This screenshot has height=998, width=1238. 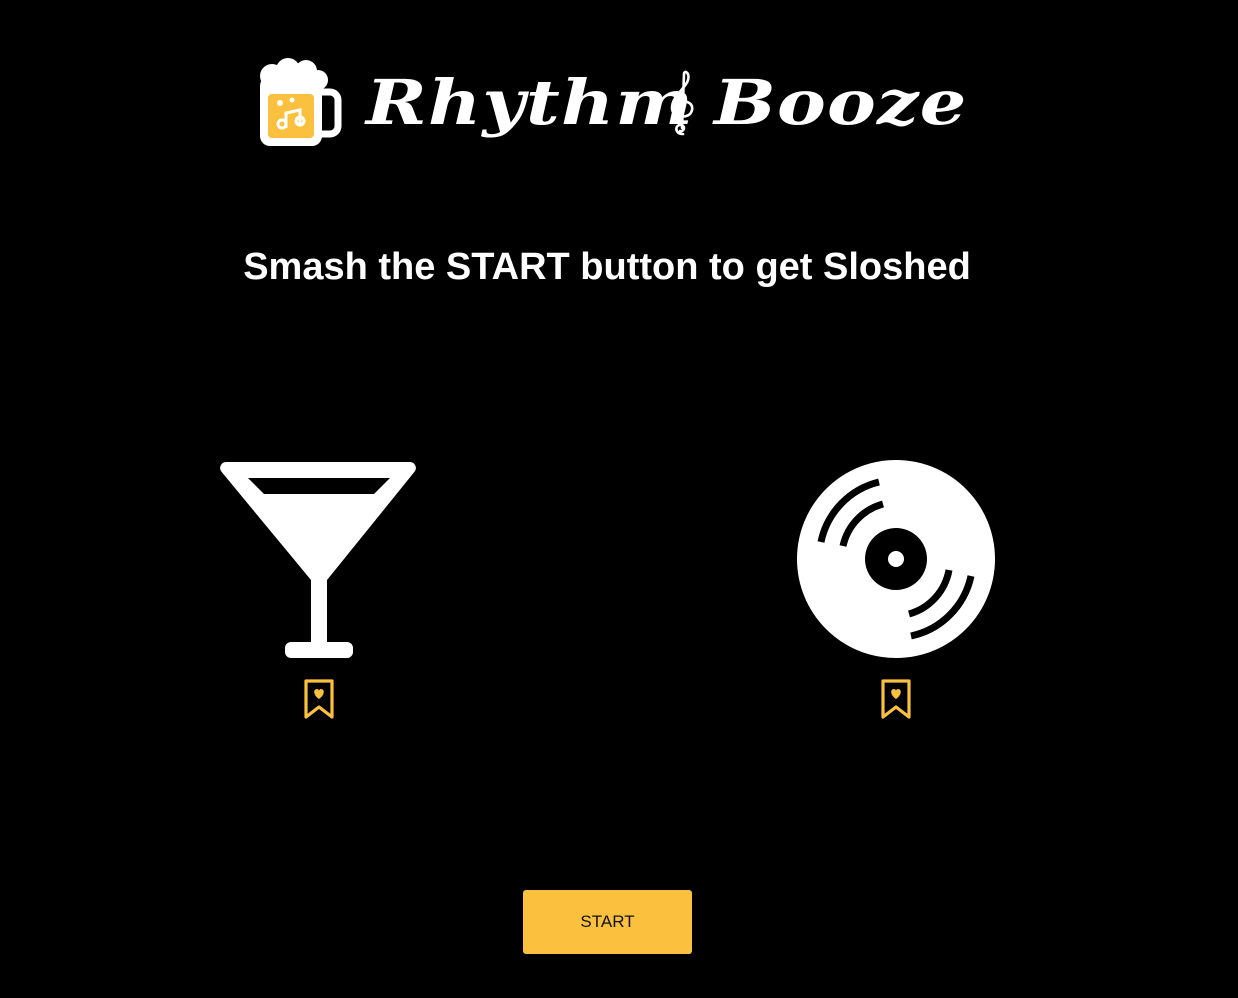 I want to click on beer-mug-music-icon, so click(x=301, y=102).